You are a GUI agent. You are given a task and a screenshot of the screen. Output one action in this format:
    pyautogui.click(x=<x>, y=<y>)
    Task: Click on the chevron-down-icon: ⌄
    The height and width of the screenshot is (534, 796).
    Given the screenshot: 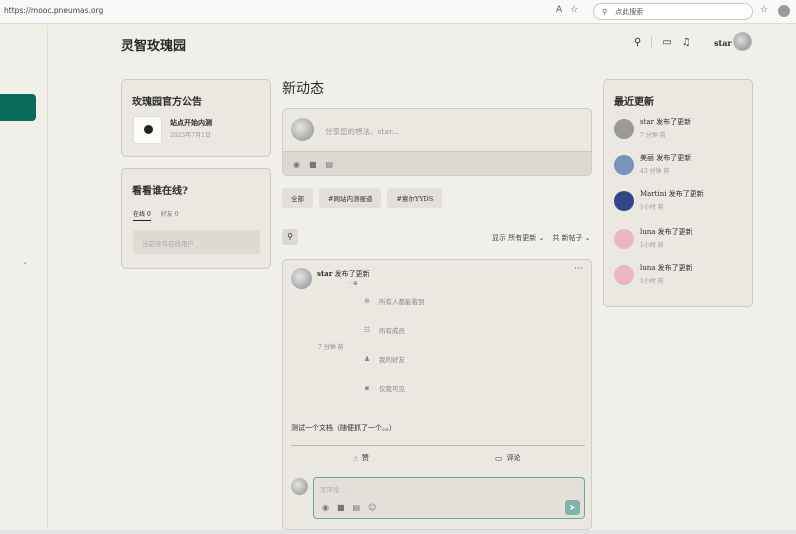 What is the action you would take?
    pyautogui.click(x=25, y=262)
    